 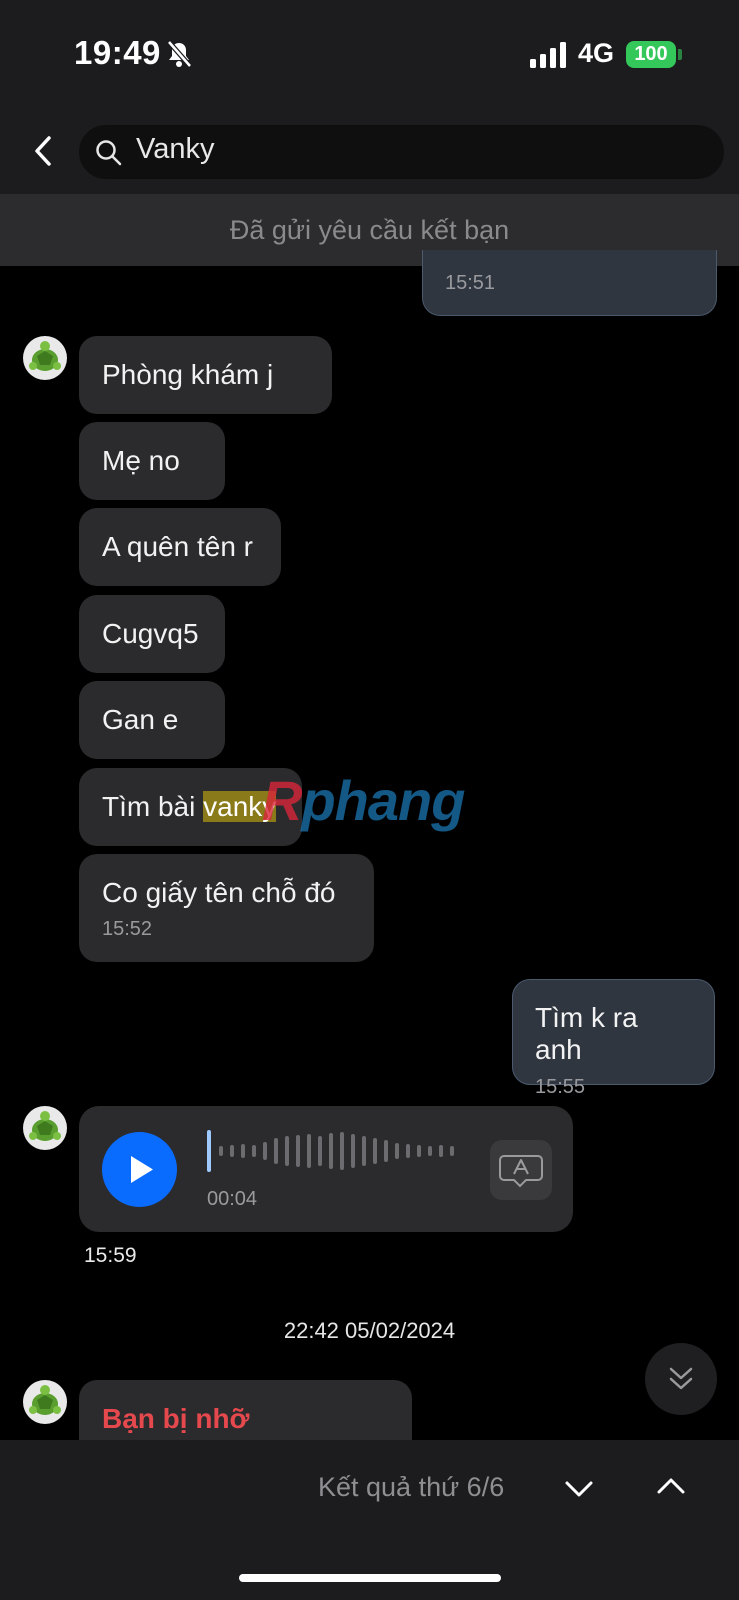 I want to click on message-text: Cugvq5, so click(x=150, y=633).